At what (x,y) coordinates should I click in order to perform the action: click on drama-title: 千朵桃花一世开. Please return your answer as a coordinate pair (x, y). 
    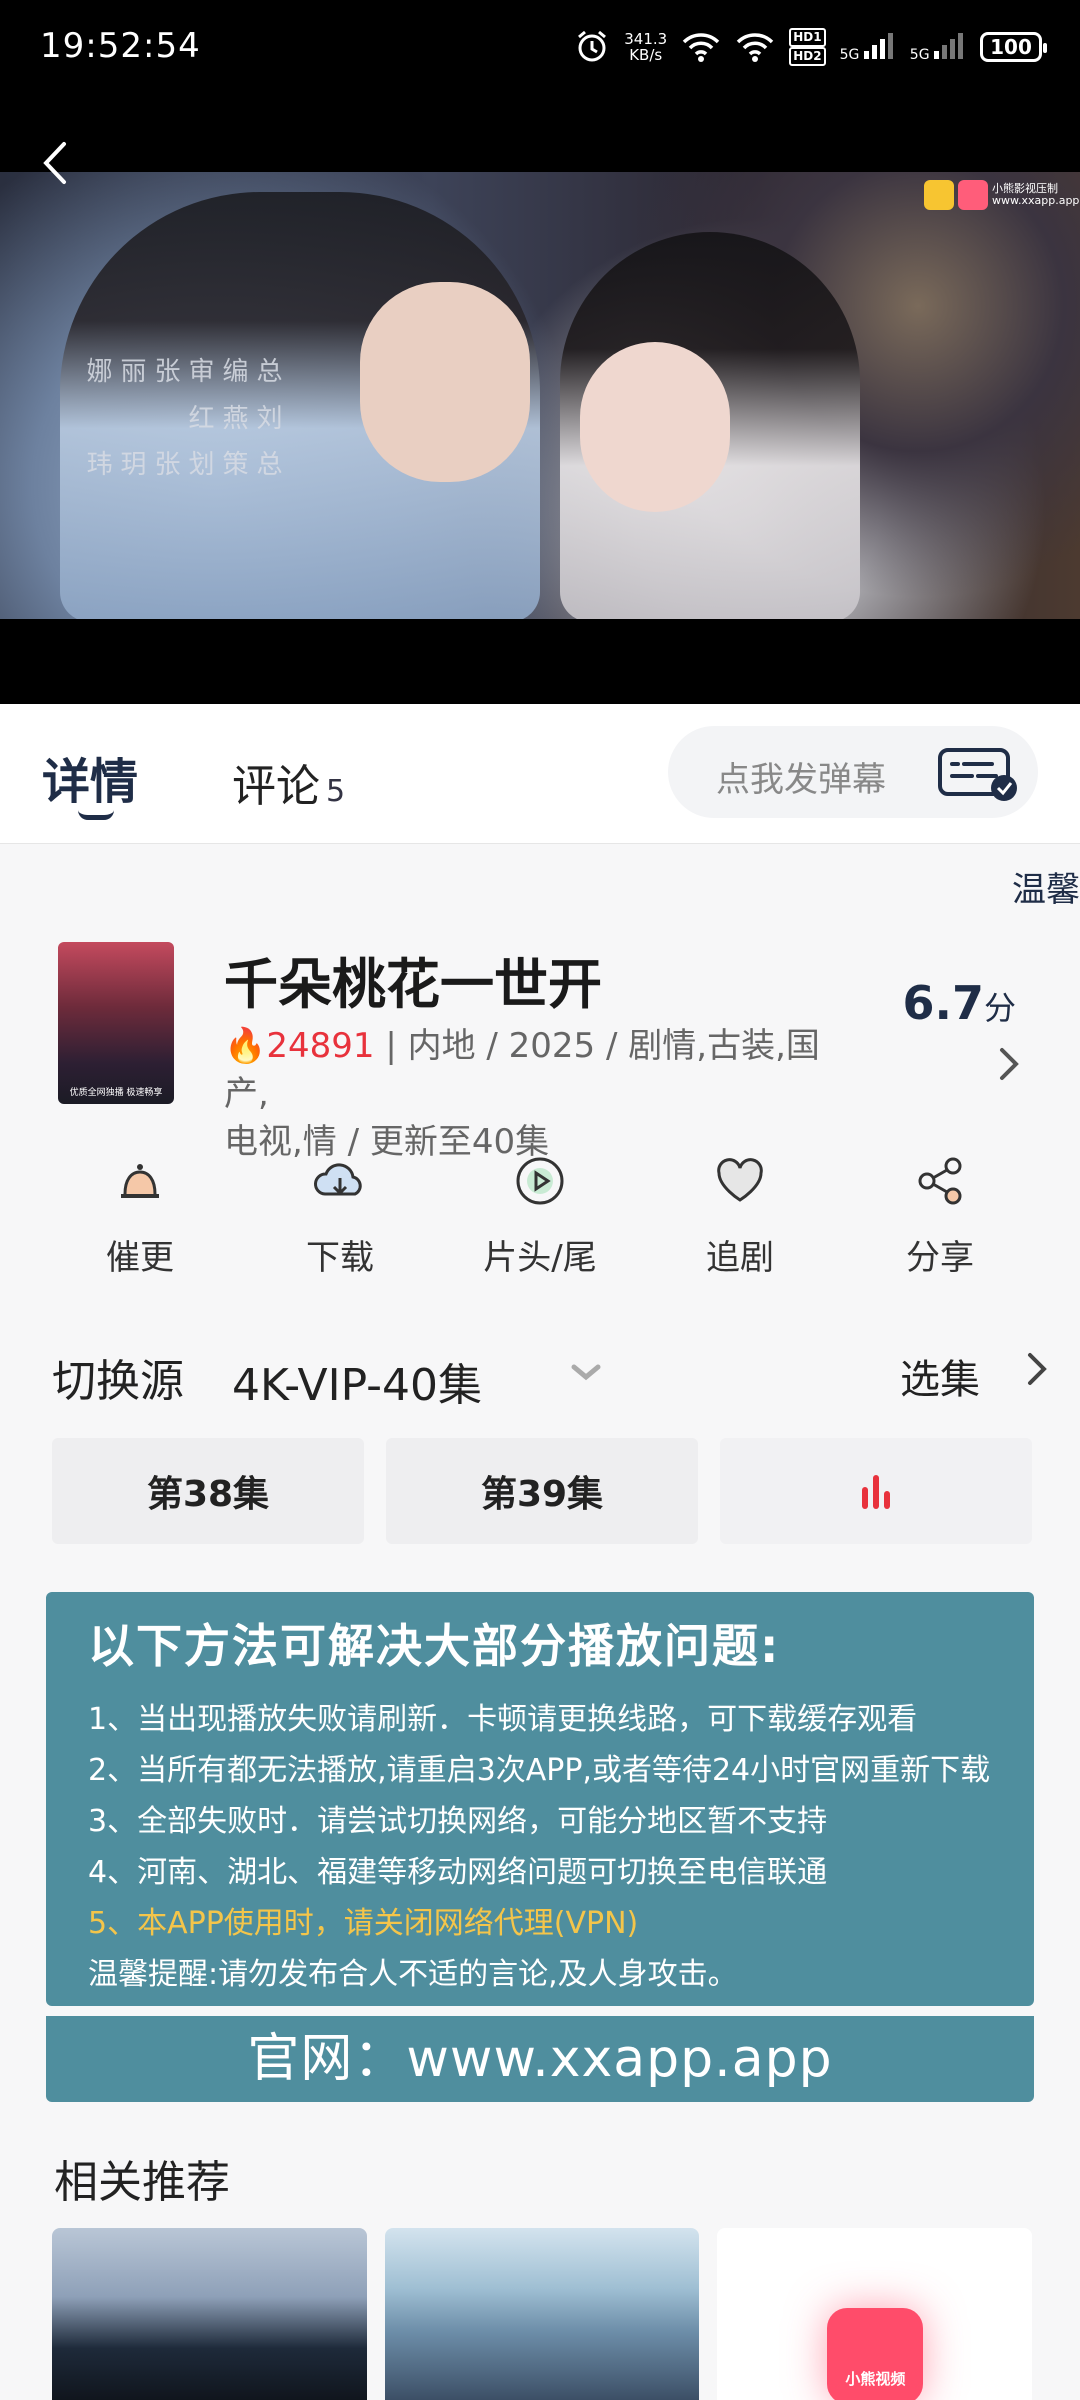
    Looking at the image, I should click on (413, 984).